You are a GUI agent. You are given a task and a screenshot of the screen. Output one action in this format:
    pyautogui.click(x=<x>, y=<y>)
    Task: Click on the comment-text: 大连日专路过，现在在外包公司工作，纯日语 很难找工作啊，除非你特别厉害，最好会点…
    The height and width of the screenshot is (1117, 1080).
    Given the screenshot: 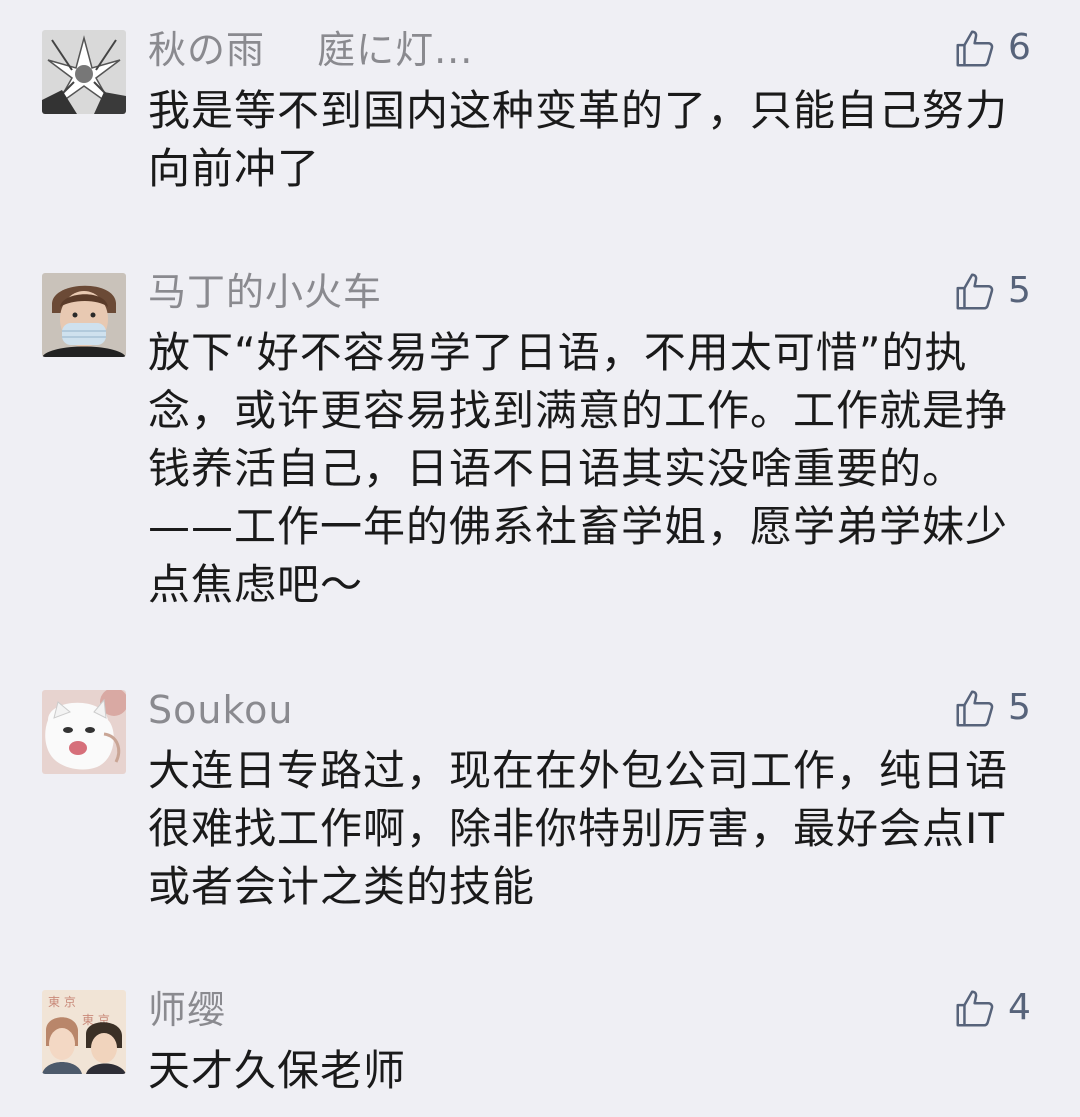 What is the action you would take?
    pyautogui.click(x=578, y=828)
    